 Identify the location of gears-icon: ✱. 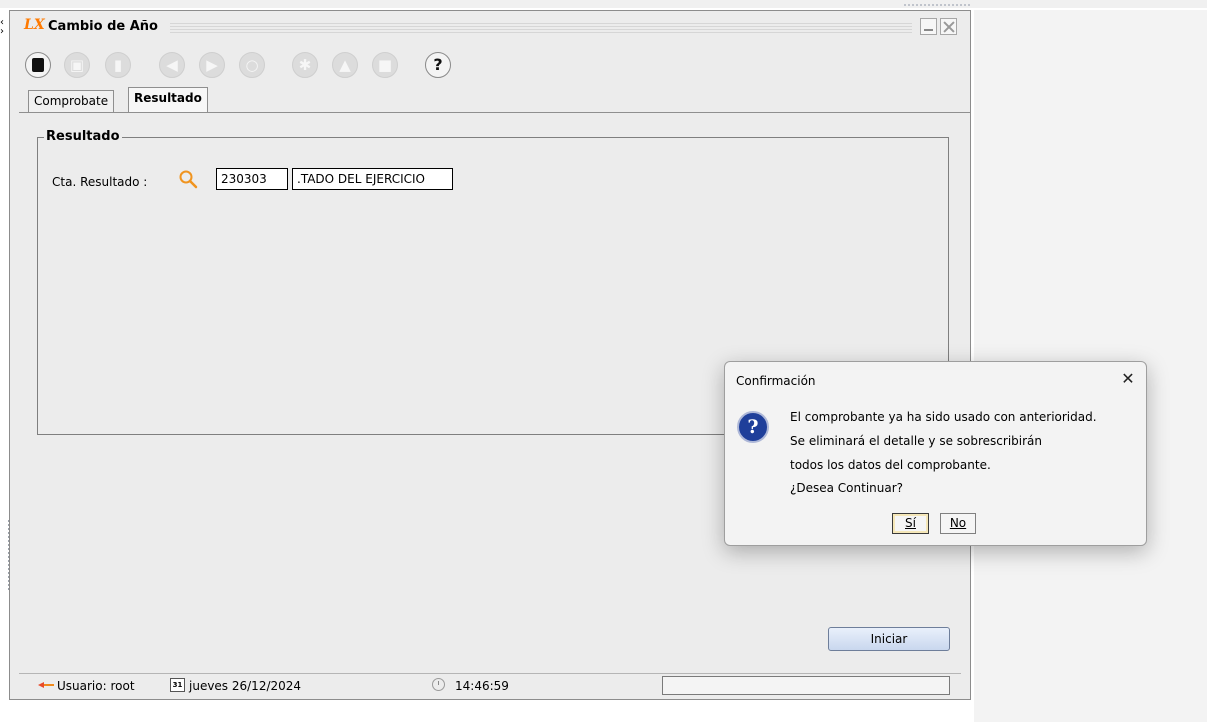
(305, 65).